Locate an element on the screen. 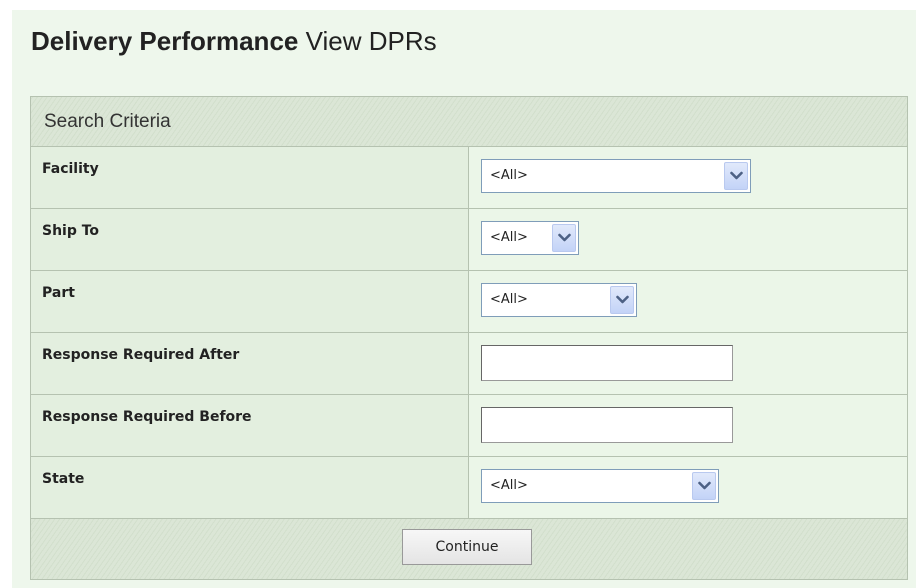 The image size is (916, 588). form-row-ship-to: Ship To <All> is located at coordinates (469, 240).